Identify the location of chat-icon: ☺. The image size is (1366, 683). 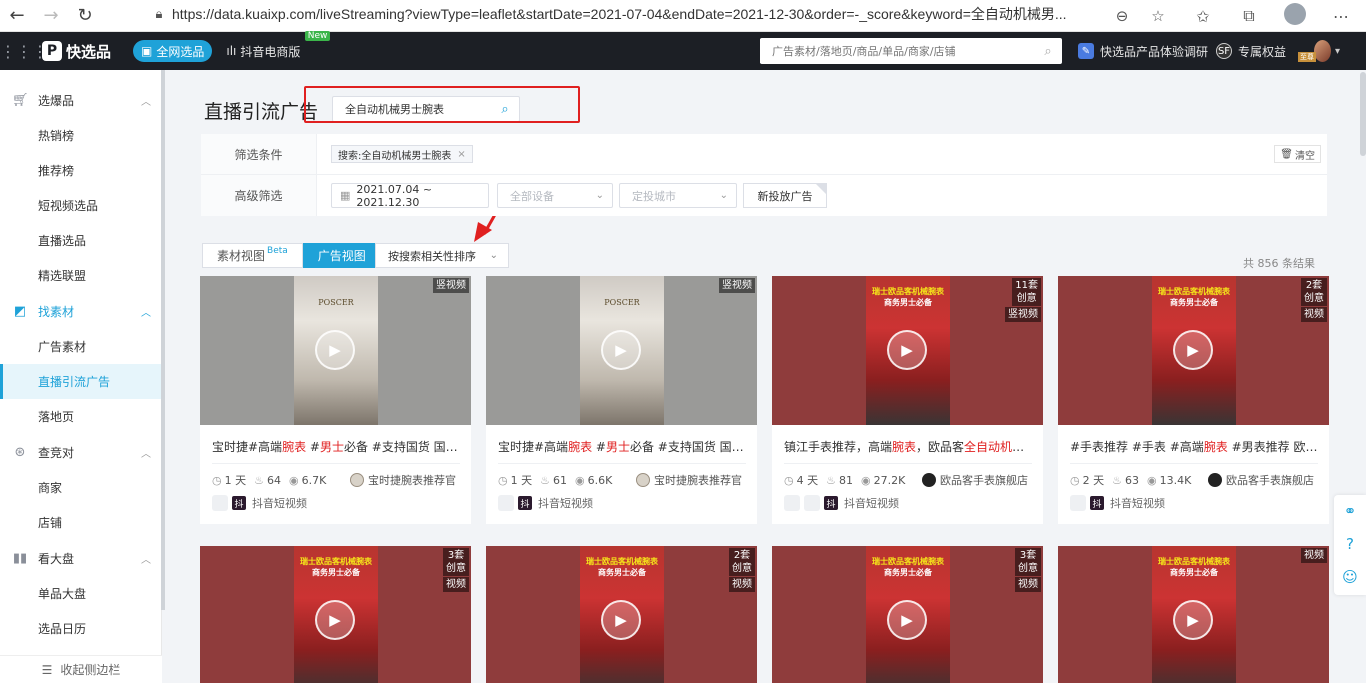
(1350, 577).